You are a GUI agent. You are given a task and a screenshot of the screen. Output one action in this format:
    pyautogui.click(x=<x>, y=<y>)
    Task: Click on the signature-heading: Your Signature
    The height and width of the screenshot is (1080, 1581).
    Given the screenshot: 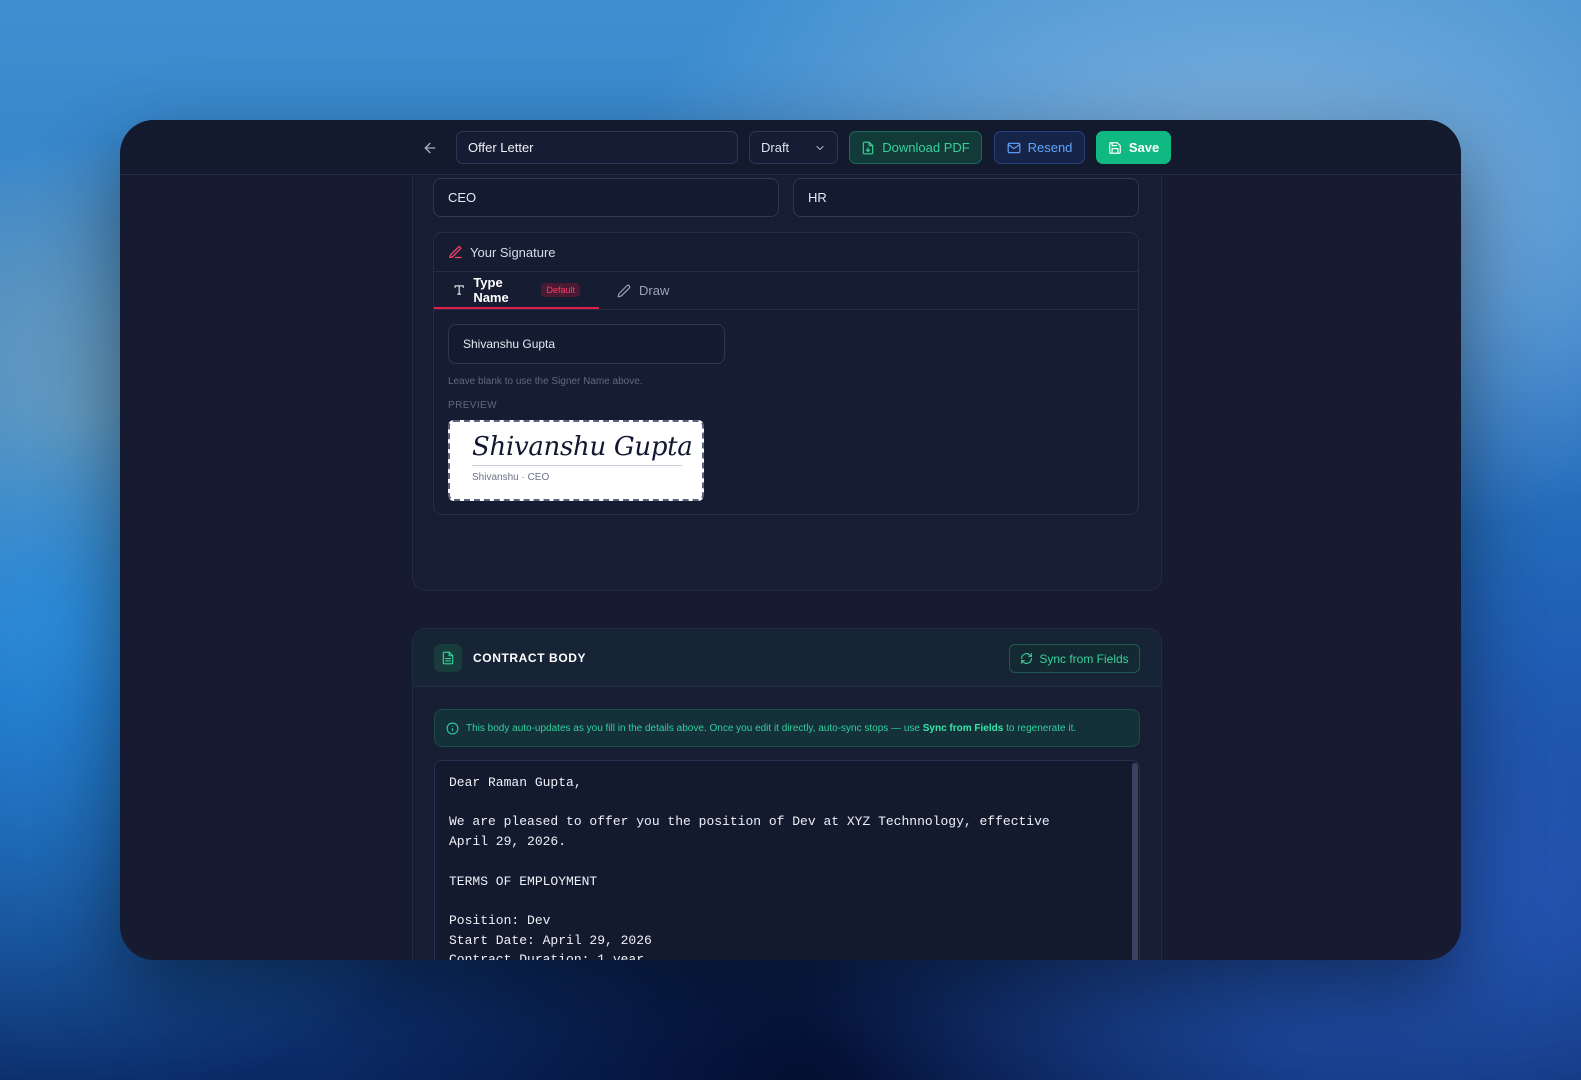 What is the action you would take?
    pyautogui.click(x=513, y=252)
    